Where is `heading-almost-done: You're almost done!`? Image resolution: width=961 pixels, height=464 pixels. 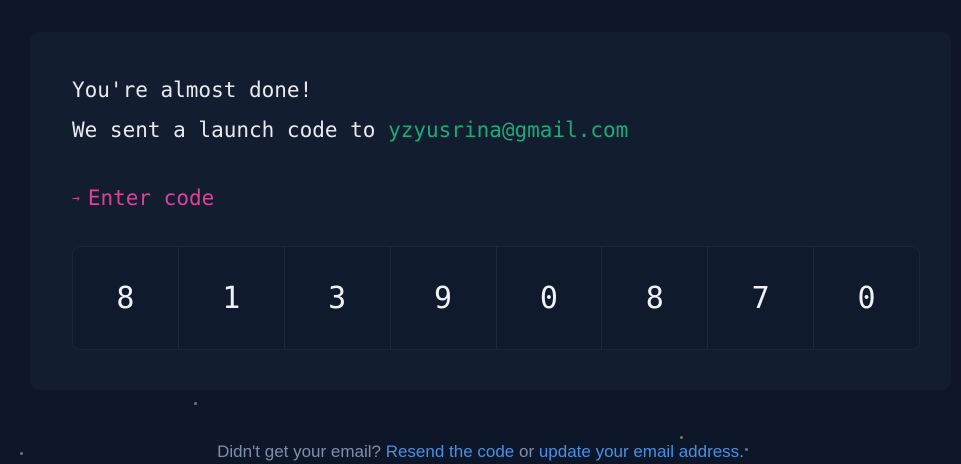 heading-almost-done: You're almost done! is located at coordinates (192, 90).